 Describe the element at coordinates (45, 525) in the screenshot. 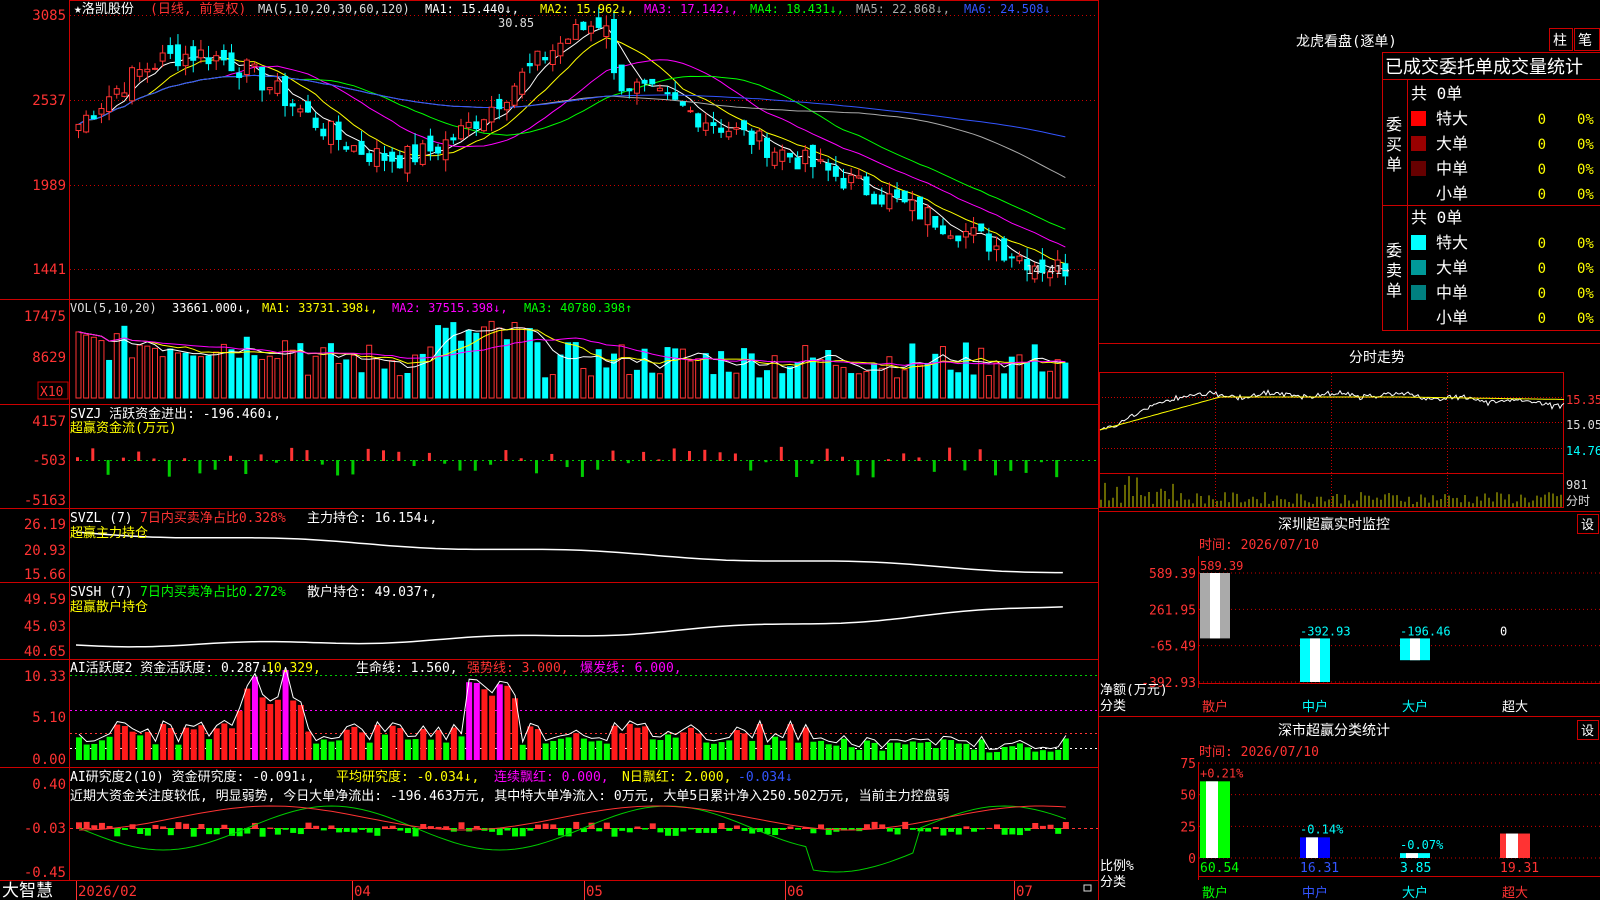

I see `svzl-y-label-1: 26.19` at that location.